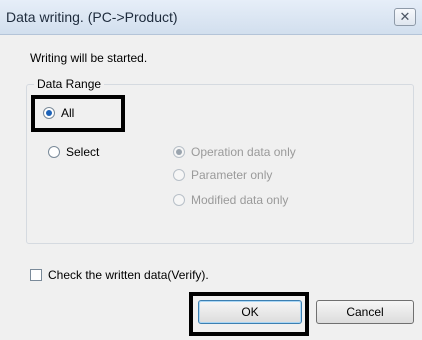  What do you see at coordinates (78, 113) in the screenshot?
I see `highlight-box-all` at bounding box center [78, 113].